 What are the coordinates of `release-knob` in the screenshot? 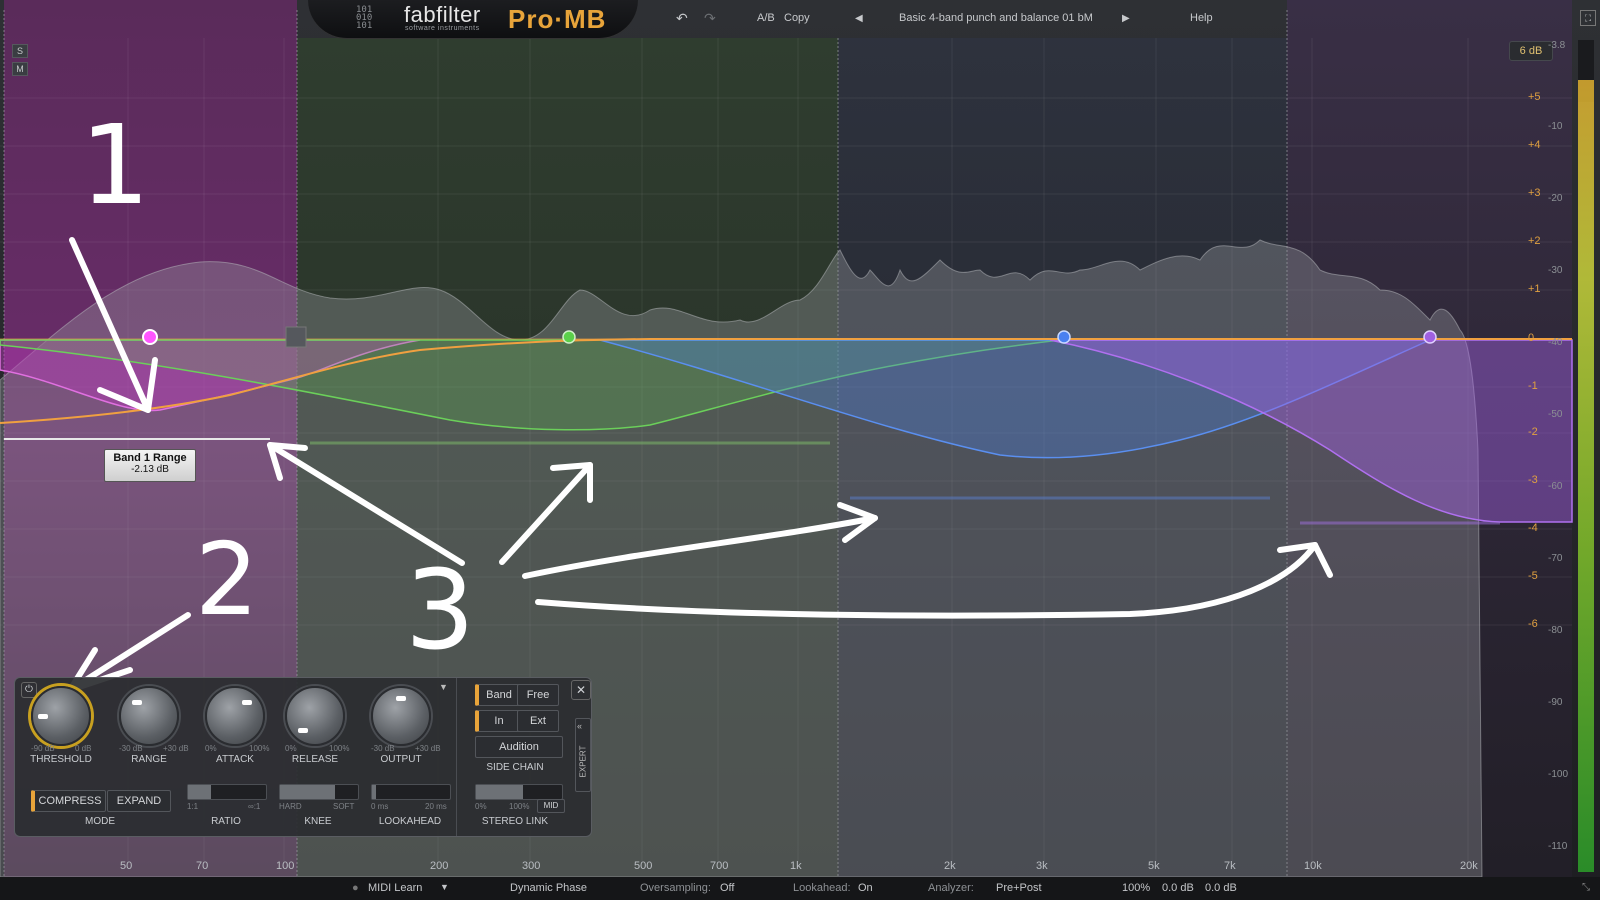 It's located at (315, 716).